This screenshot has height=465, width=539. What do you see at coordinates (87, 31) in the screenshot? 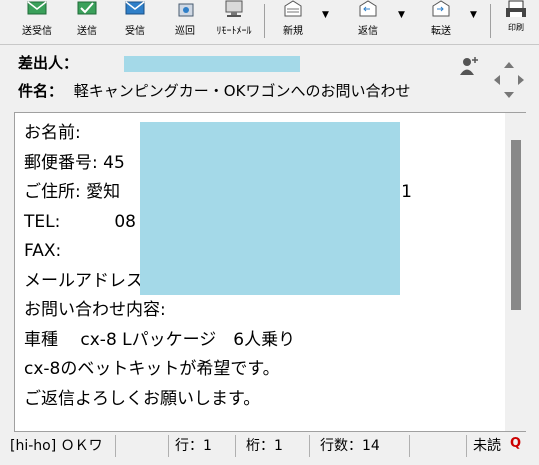
I see `send-label: 送信` at bounding box center [87, 31].